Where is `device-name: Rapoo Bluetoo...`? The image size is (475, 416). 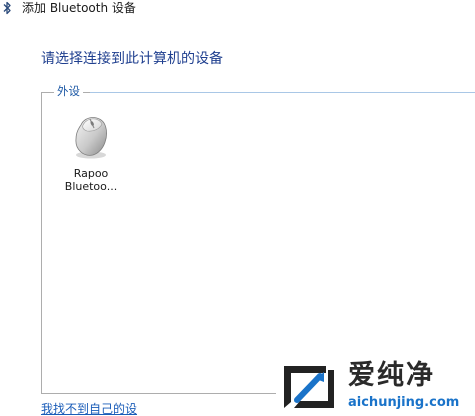 device-name: Rapoo Bluetoo... is located at coordinates (91, 180).